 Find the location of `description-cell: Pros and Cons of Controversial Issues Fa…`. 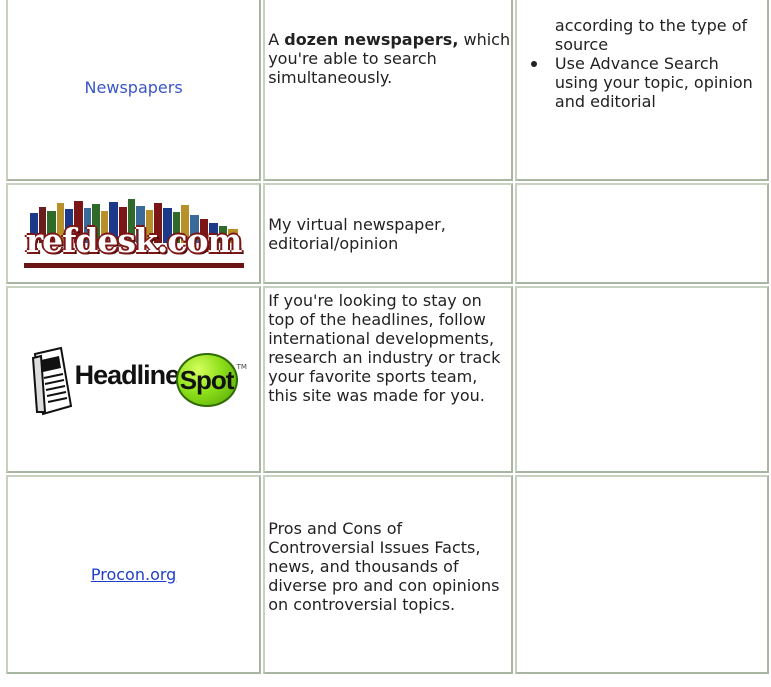

description-cell: Pros and Cons of Controversial Issues Fa… is located at coordinates (388, 574).